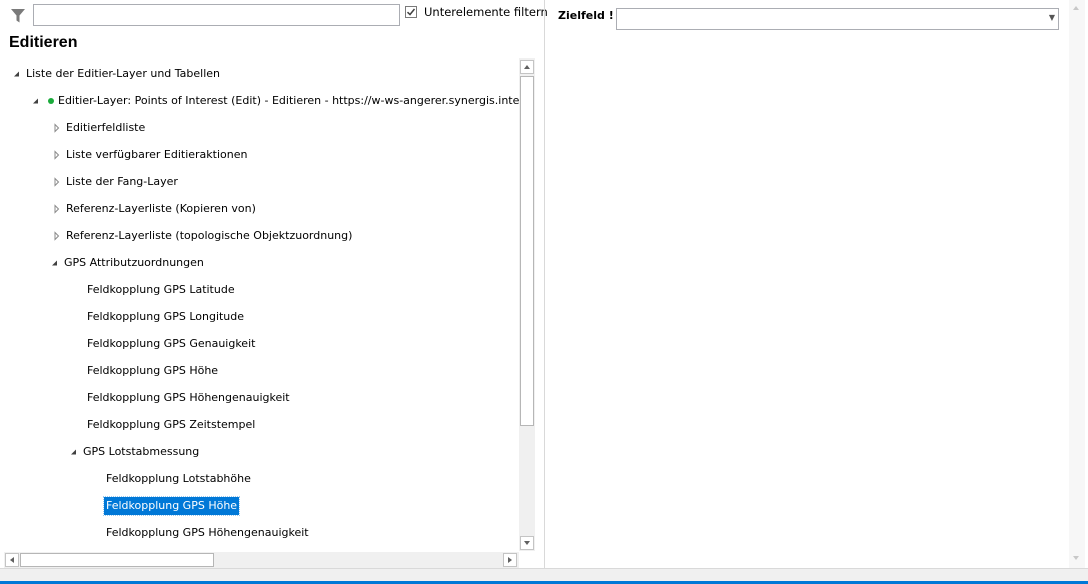 The height and width of the screenshot is (584, 1088). I want to click on tree-node-label: Feldkopplung Lotstabhöhe, so click(178, 478).